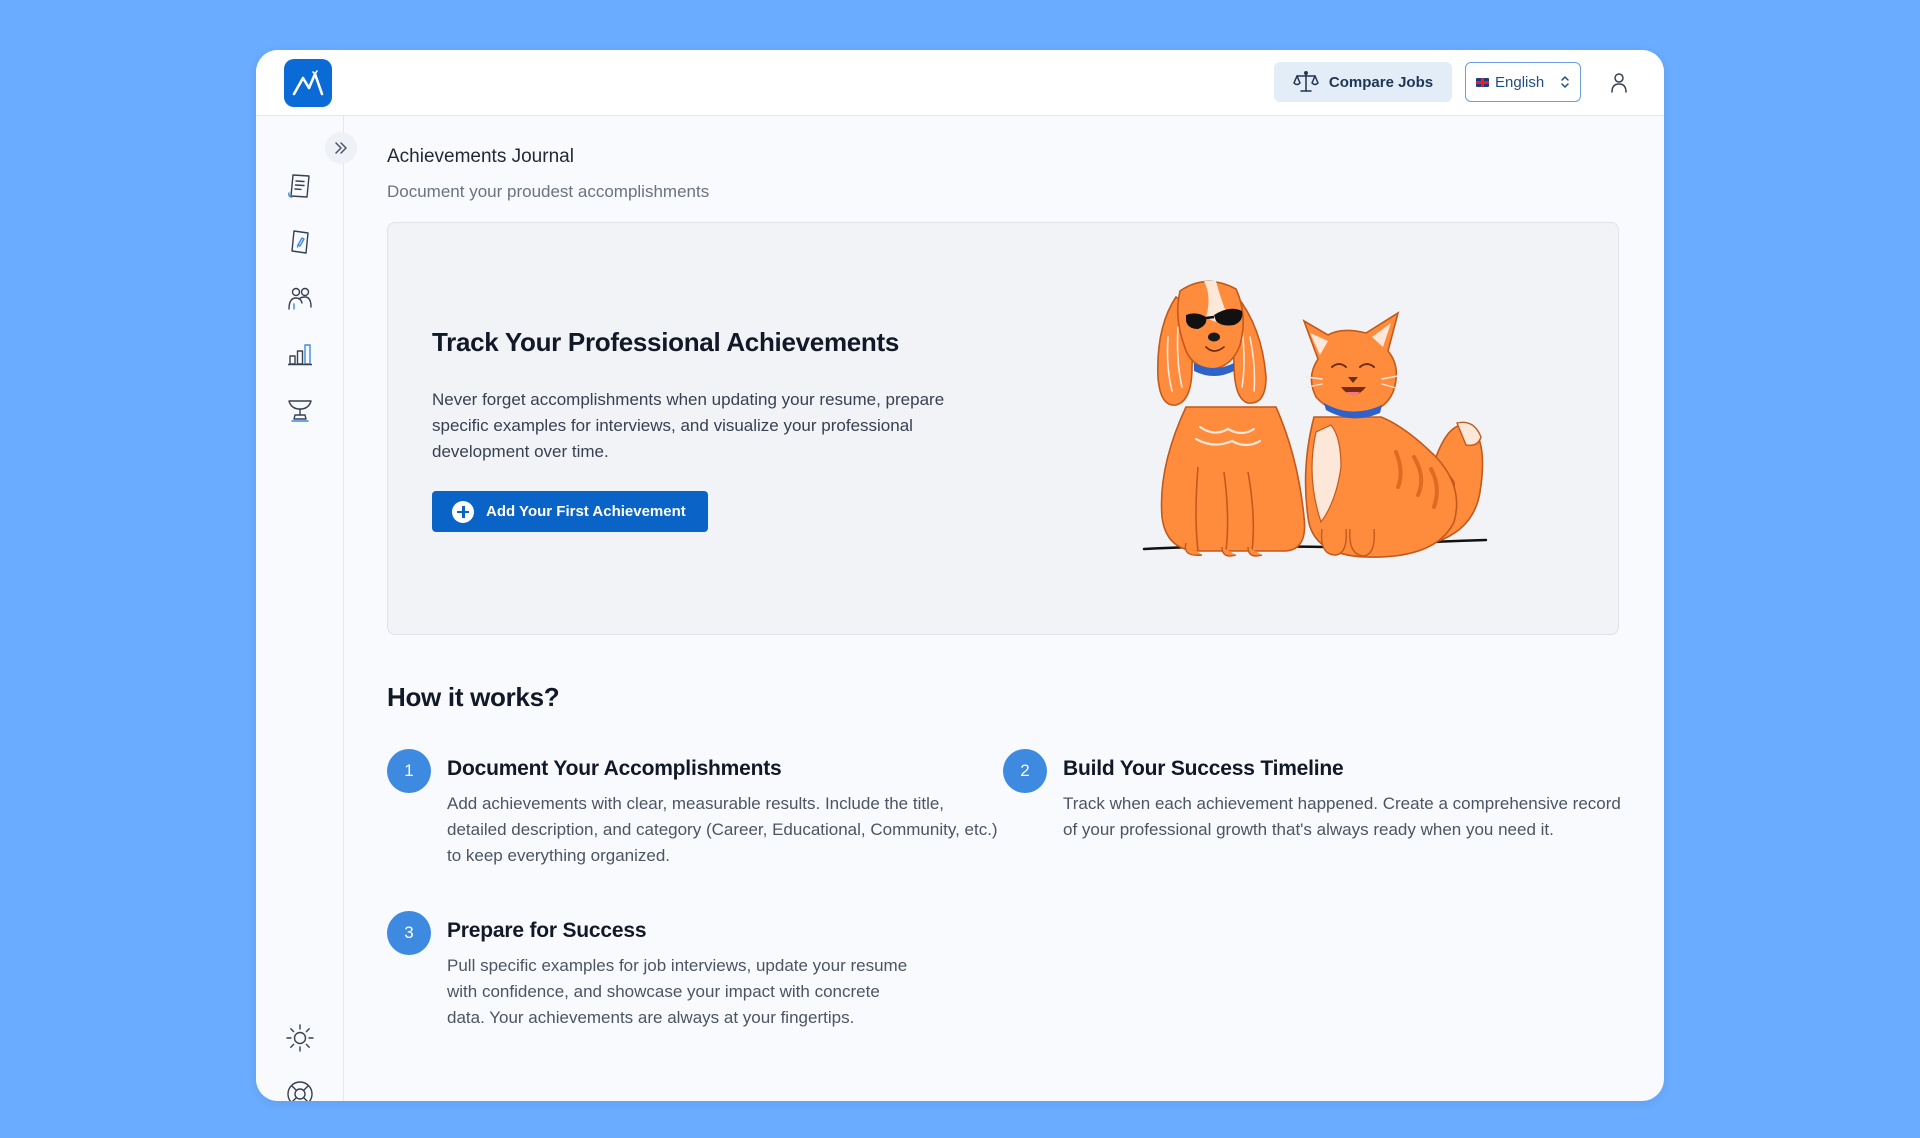 The image size is (1920, 1138). I want to click on sidebar-item-network, so click(300, 298).